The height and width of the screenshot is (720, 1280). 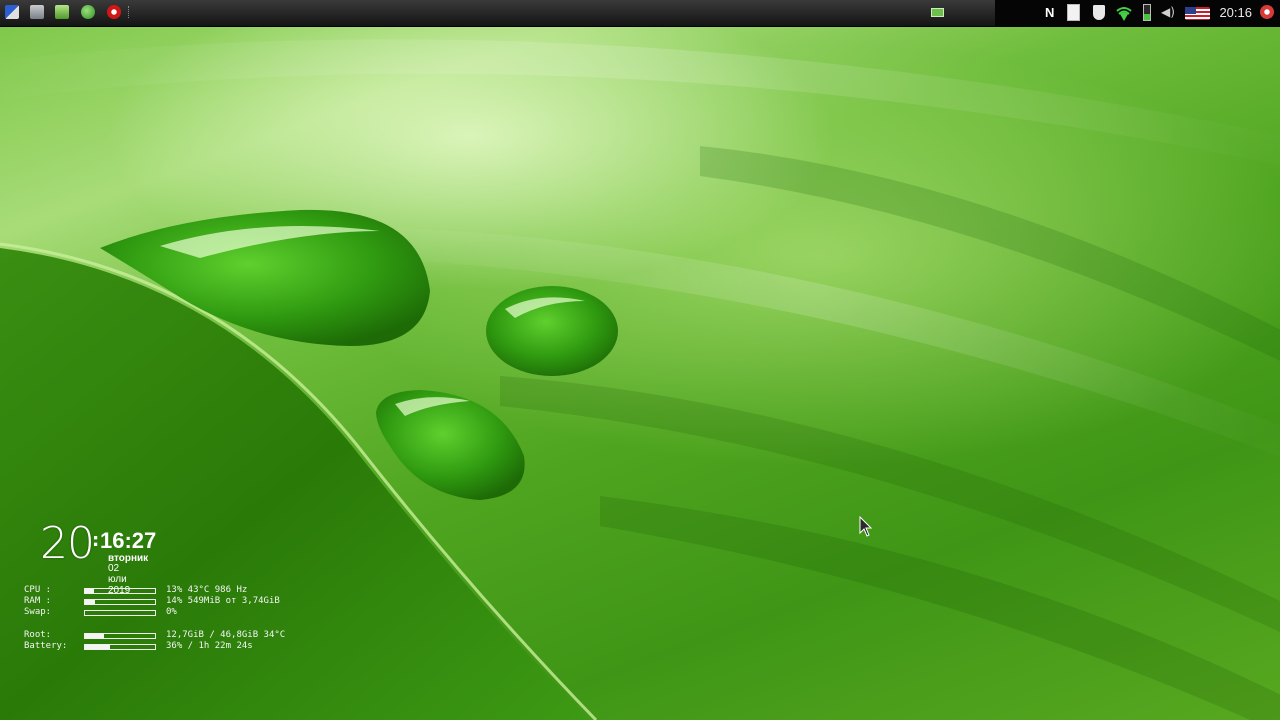 I want to click on stat-row-cpu: CPU : 13% 43°C 986 Hz, so click(x=164, y=590).